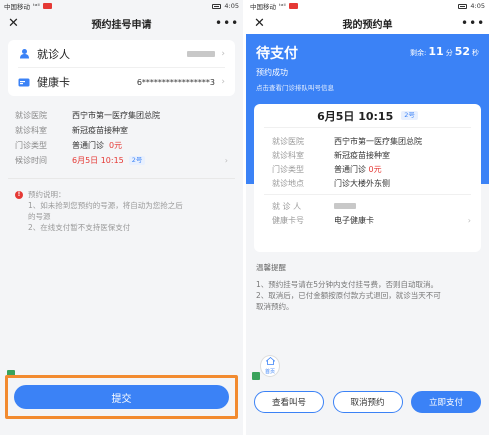 The image size is (503, 435). I want to click on notes-title: 预约说明：, so click(47, 194).